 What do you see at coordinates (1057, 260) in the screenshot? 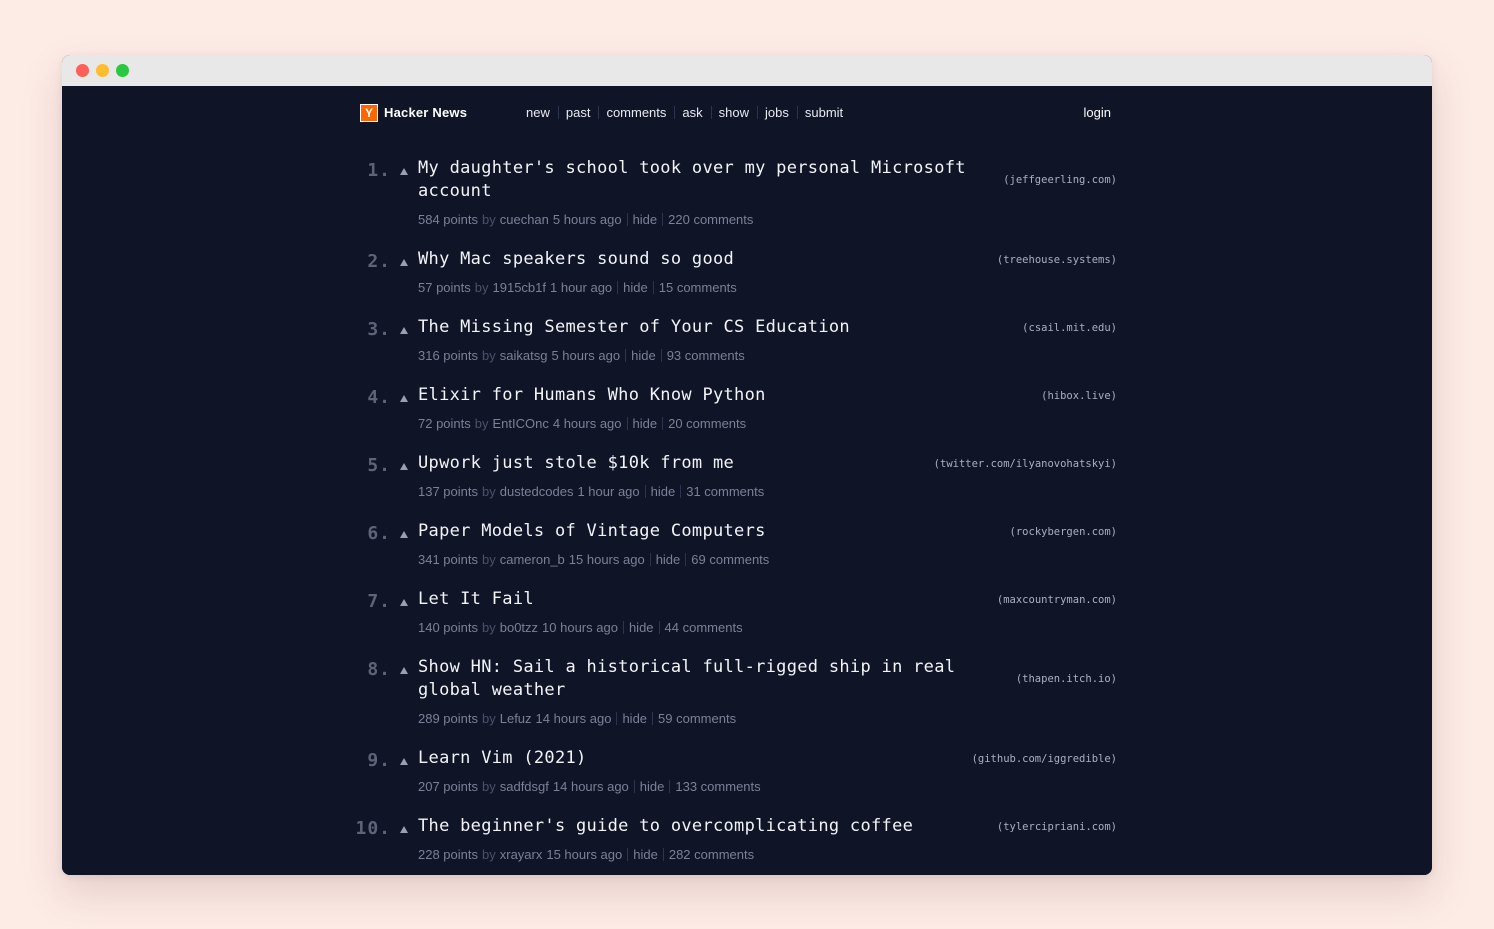
I see `story-domain-link: (treehouse.systems)` at bounding box center [1057, 260].